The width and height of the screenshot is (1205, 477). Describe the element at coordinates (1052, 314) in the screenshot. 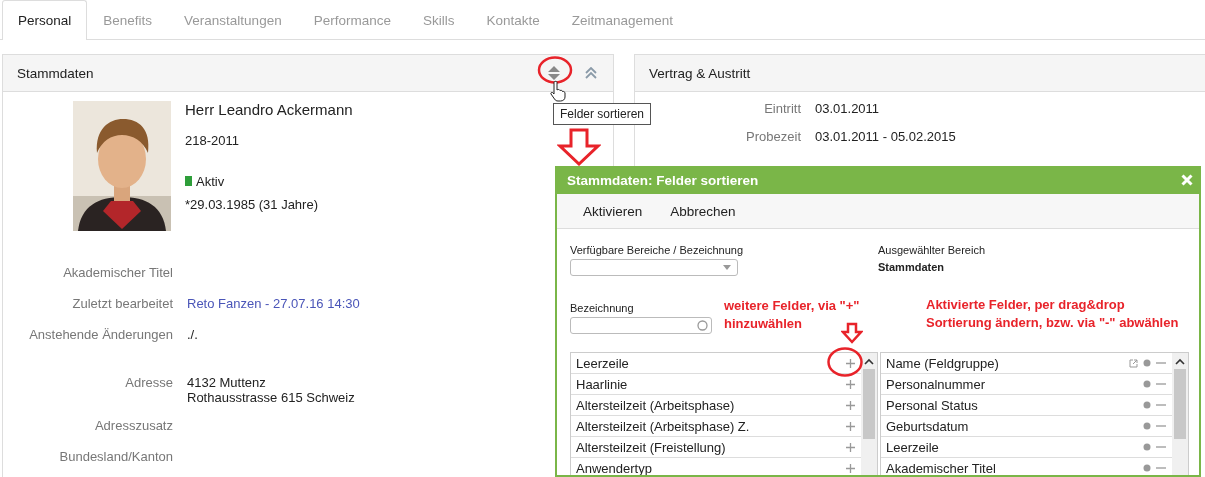

I see `annotation-text: Aktivierte Felder, per drag&drop Sortierung ändern, bzw. via "-" abwählen` at that location.